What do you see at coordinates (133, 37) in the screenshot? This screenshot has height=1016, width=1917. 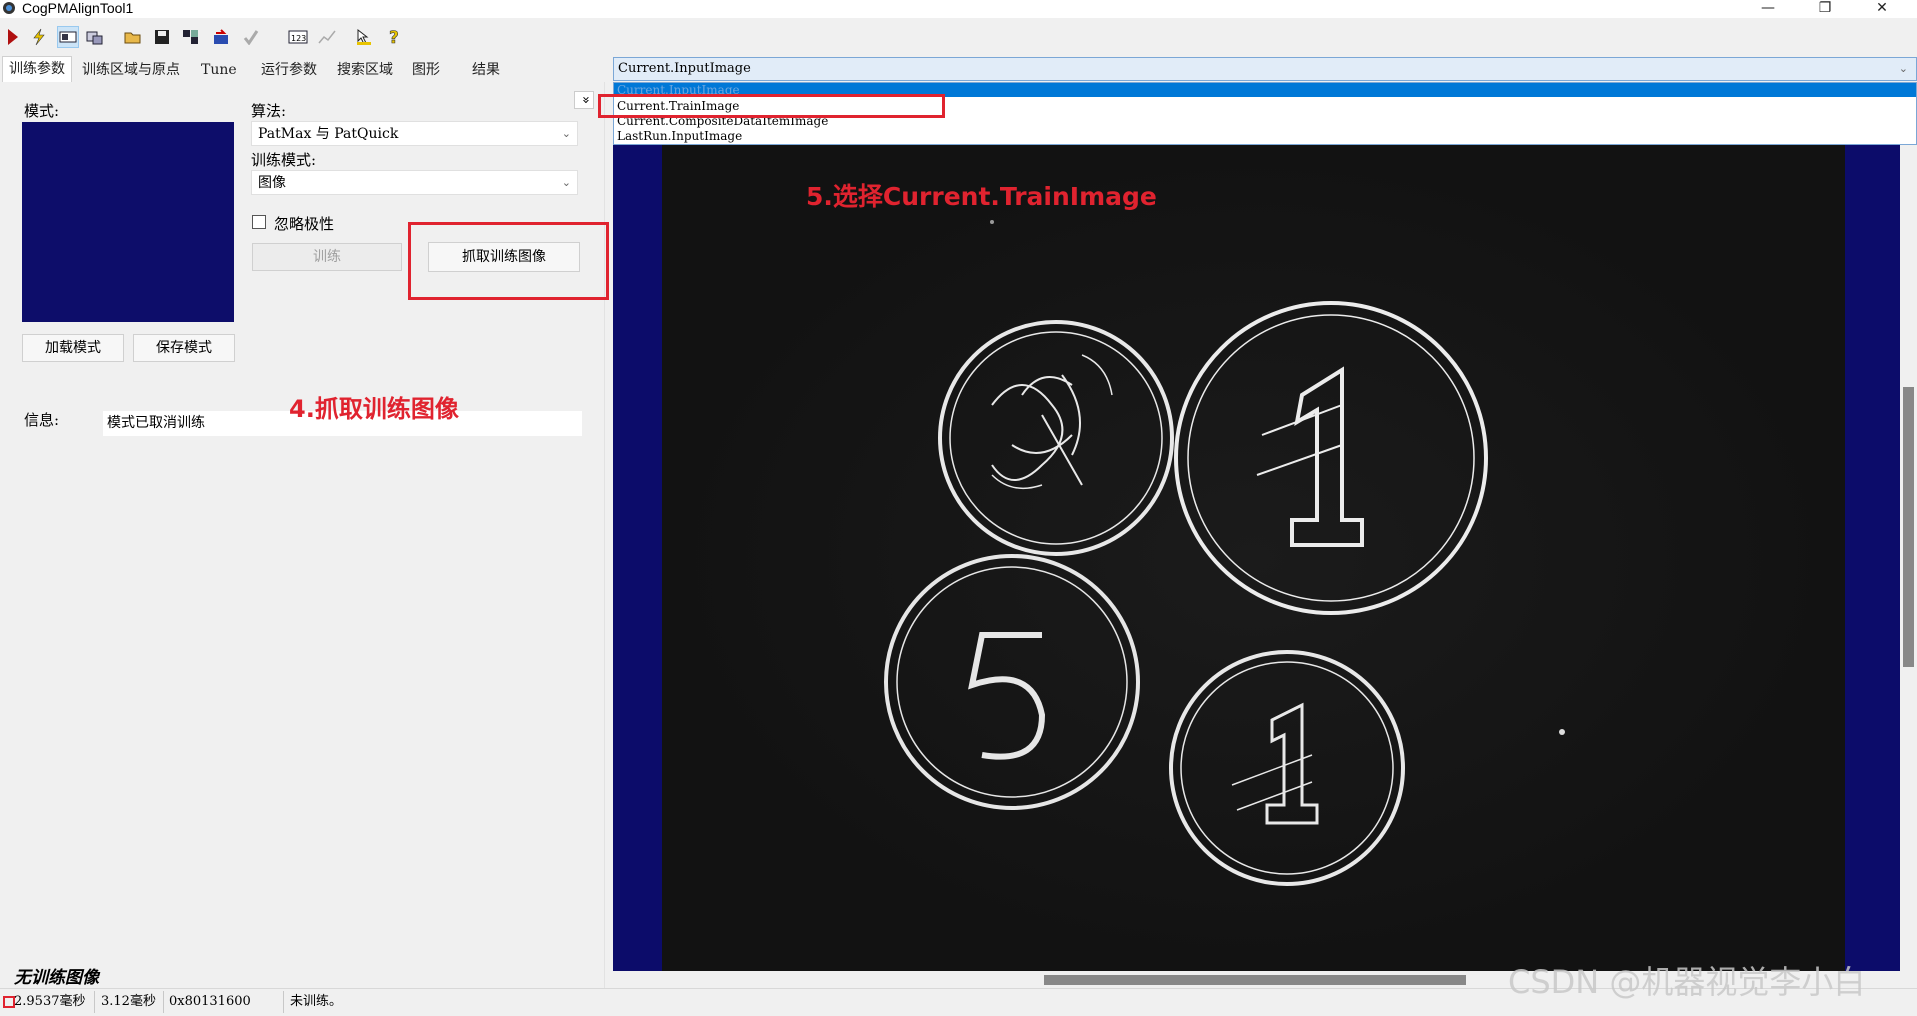 I see `open-icon` at bounding box center [133, 37].